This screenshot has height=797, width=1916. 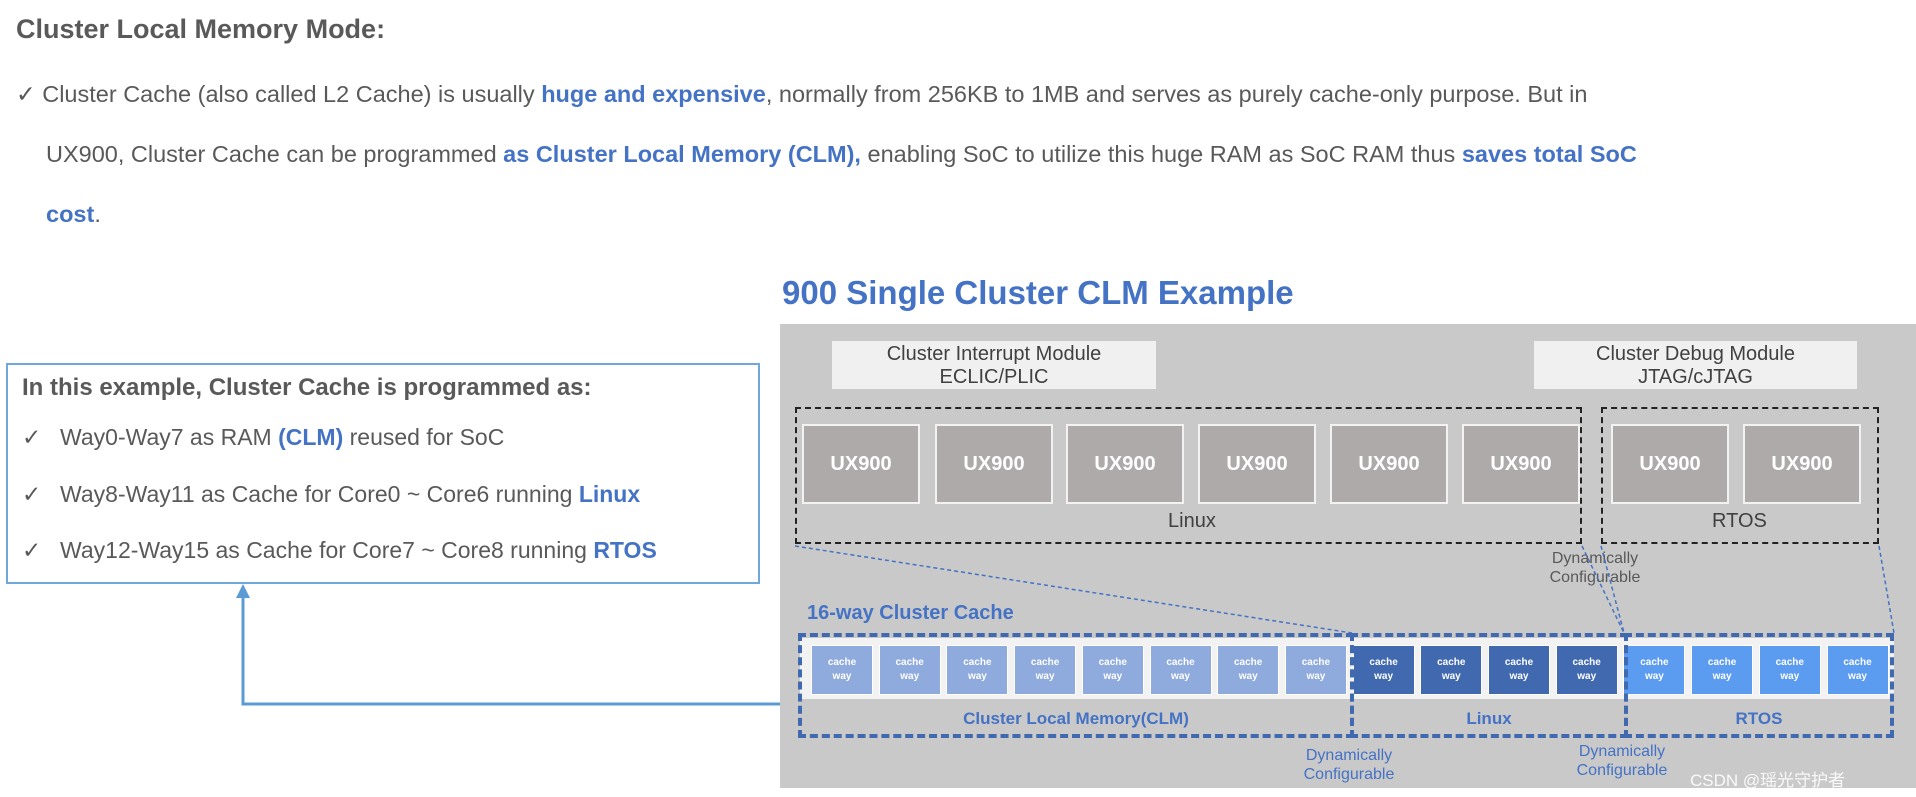 What do you see at coordinates (1768, 780) in the screenshot?
I see `watermark: CSDN @瑶光守护者` at bounding box center [1768, 780].